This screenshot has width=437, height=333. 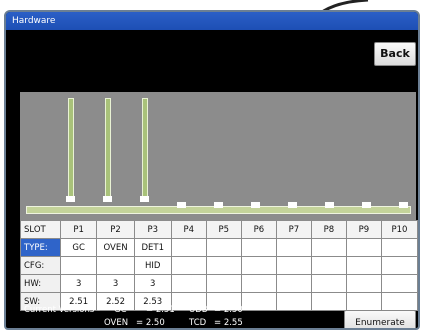 What do you see at coordinates (152, 229) in the screenshot?
I see `slot-name: P3` at bounding box center [152, 229].